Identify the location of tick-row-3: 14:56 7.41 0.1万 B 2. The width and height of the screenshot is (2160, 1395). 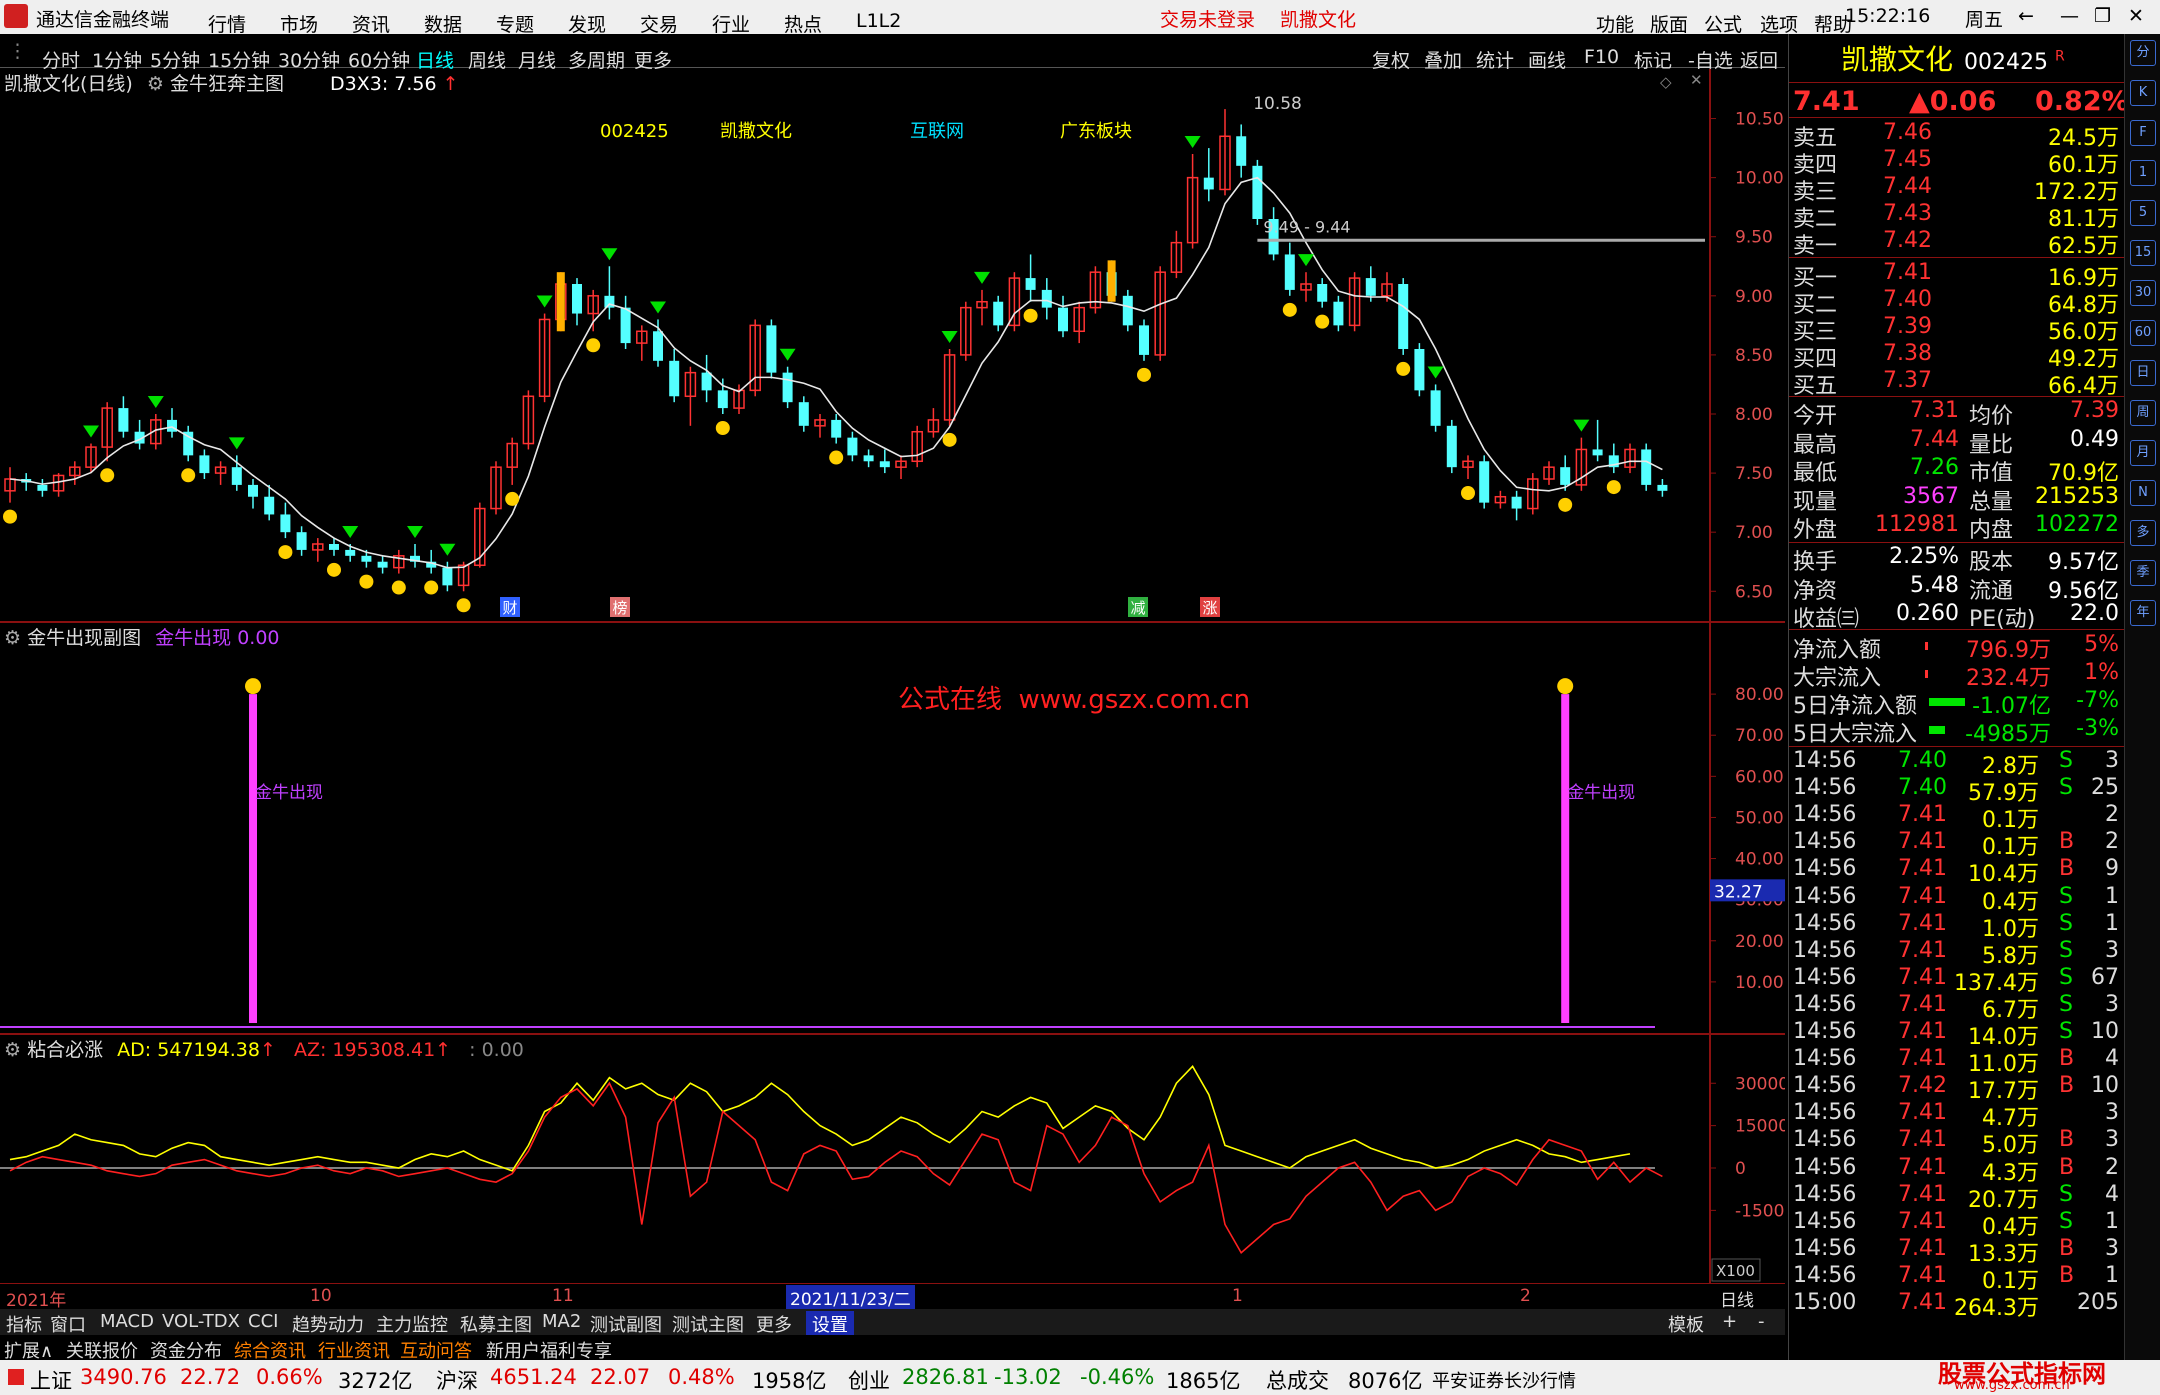
(1954, 844).